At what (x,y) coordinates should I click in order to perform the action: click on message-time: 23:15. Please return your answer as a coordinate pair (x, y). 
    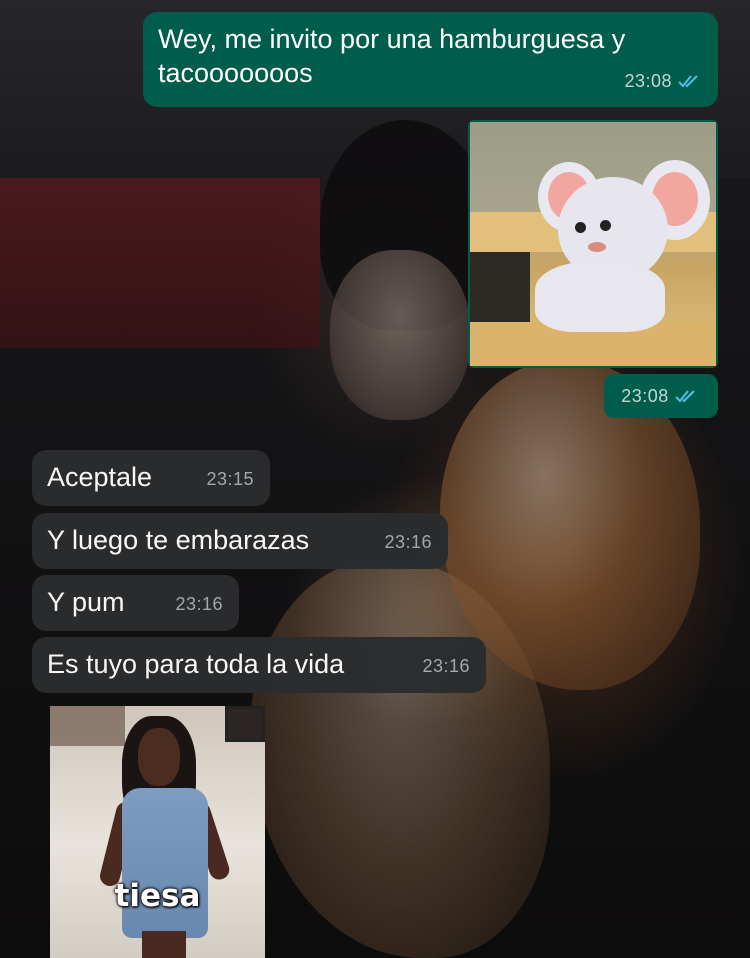
    Looking at the image, I should click on (230, 479).